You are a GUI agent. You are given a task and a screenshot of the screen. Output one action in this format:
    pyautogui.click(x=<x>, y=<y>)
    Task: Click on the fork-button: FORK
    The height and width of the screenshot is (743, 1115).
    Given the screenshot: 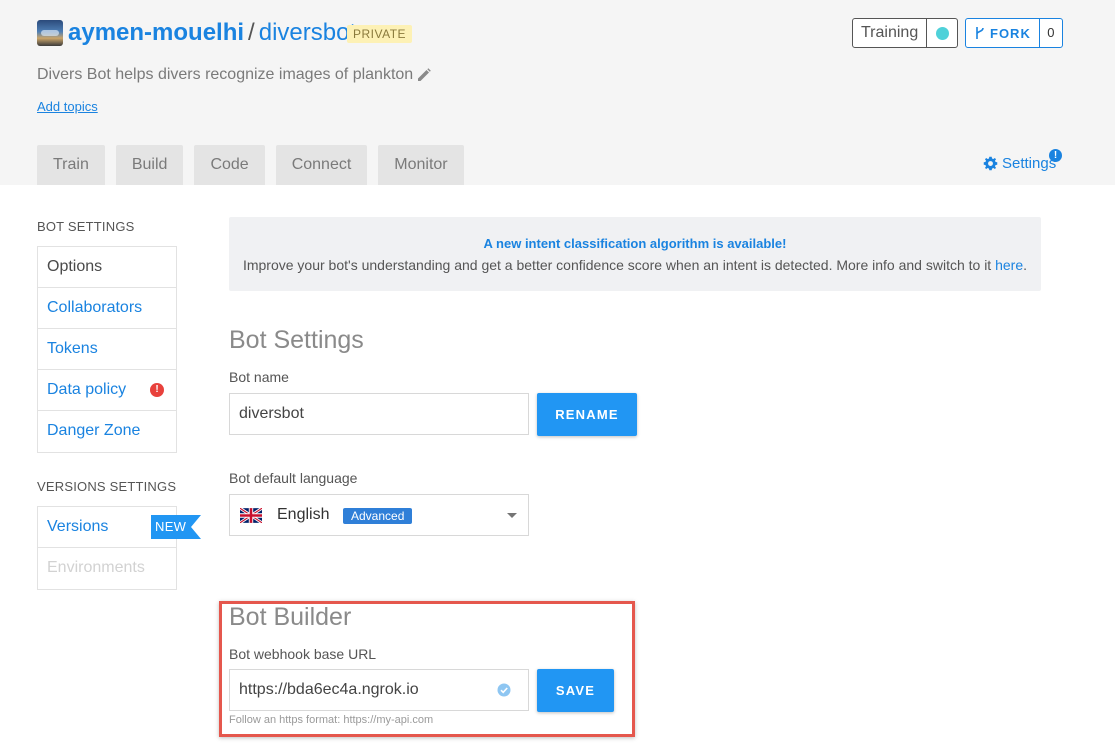 What is the action you would take?
    pyautogui.click(x=1003, y=33)
    